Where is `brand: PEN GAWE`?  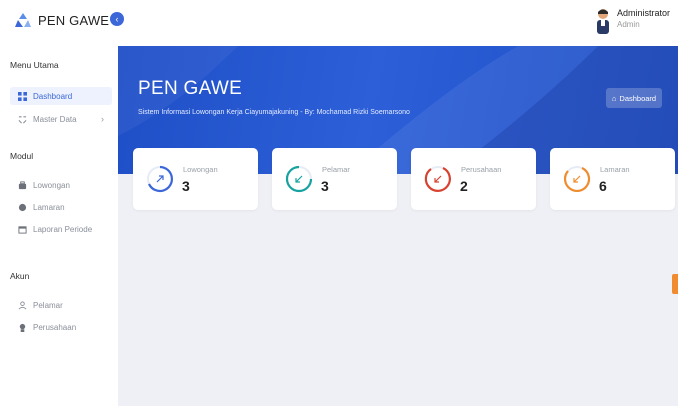
brand: PEN GAWE is located at coordinates (61, 20).